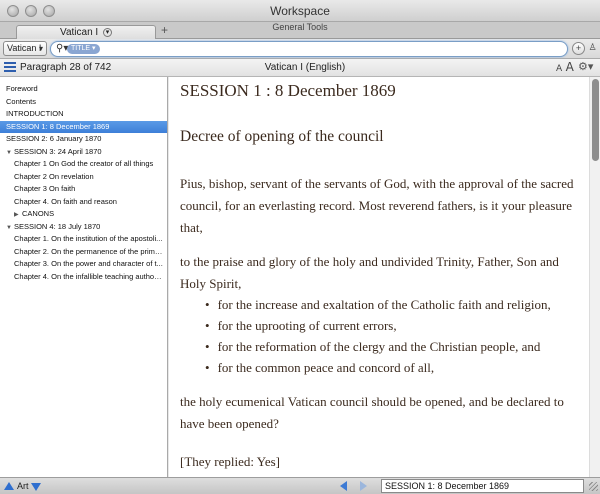 The height and width of the screenshot is (494, 600). Describe the element at coordinates (594, 277) in the screenshot. I see `document-scrollbar` at that location.